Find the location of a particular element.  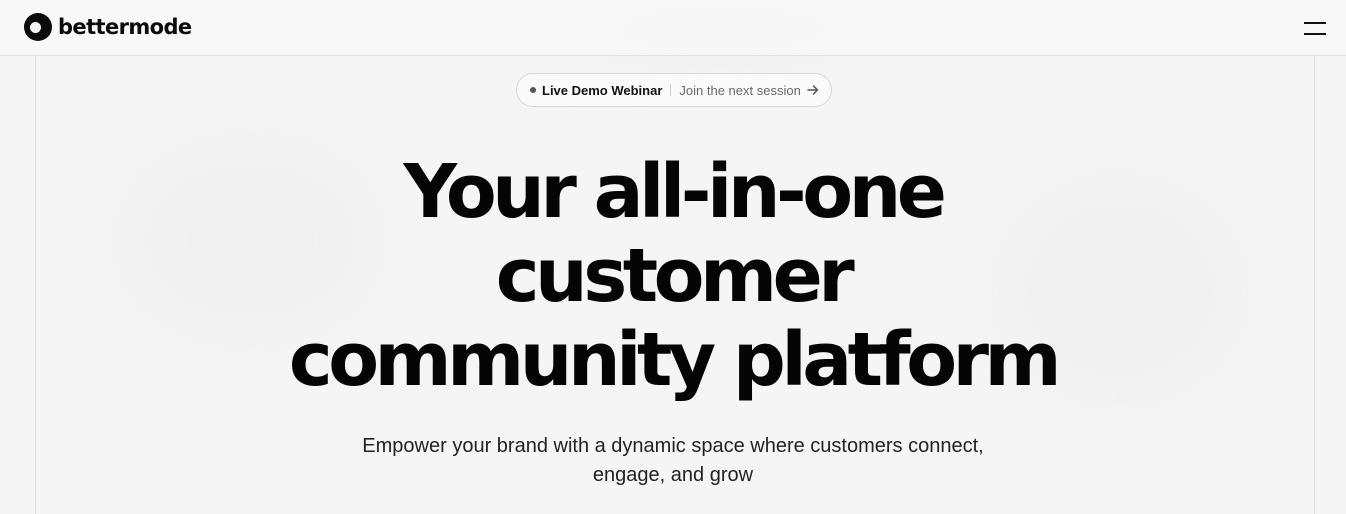

live-demo-webinar-banner: Live Demo Webinar Join the next session is located at coordinates (674, 90).